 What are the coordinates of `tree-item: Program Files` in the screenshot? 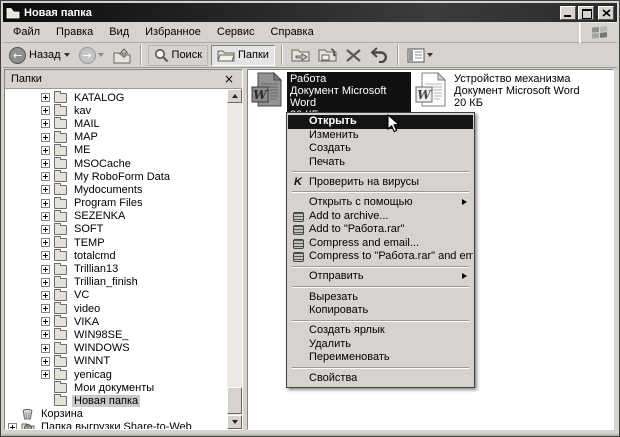 It's located at (116, 203).